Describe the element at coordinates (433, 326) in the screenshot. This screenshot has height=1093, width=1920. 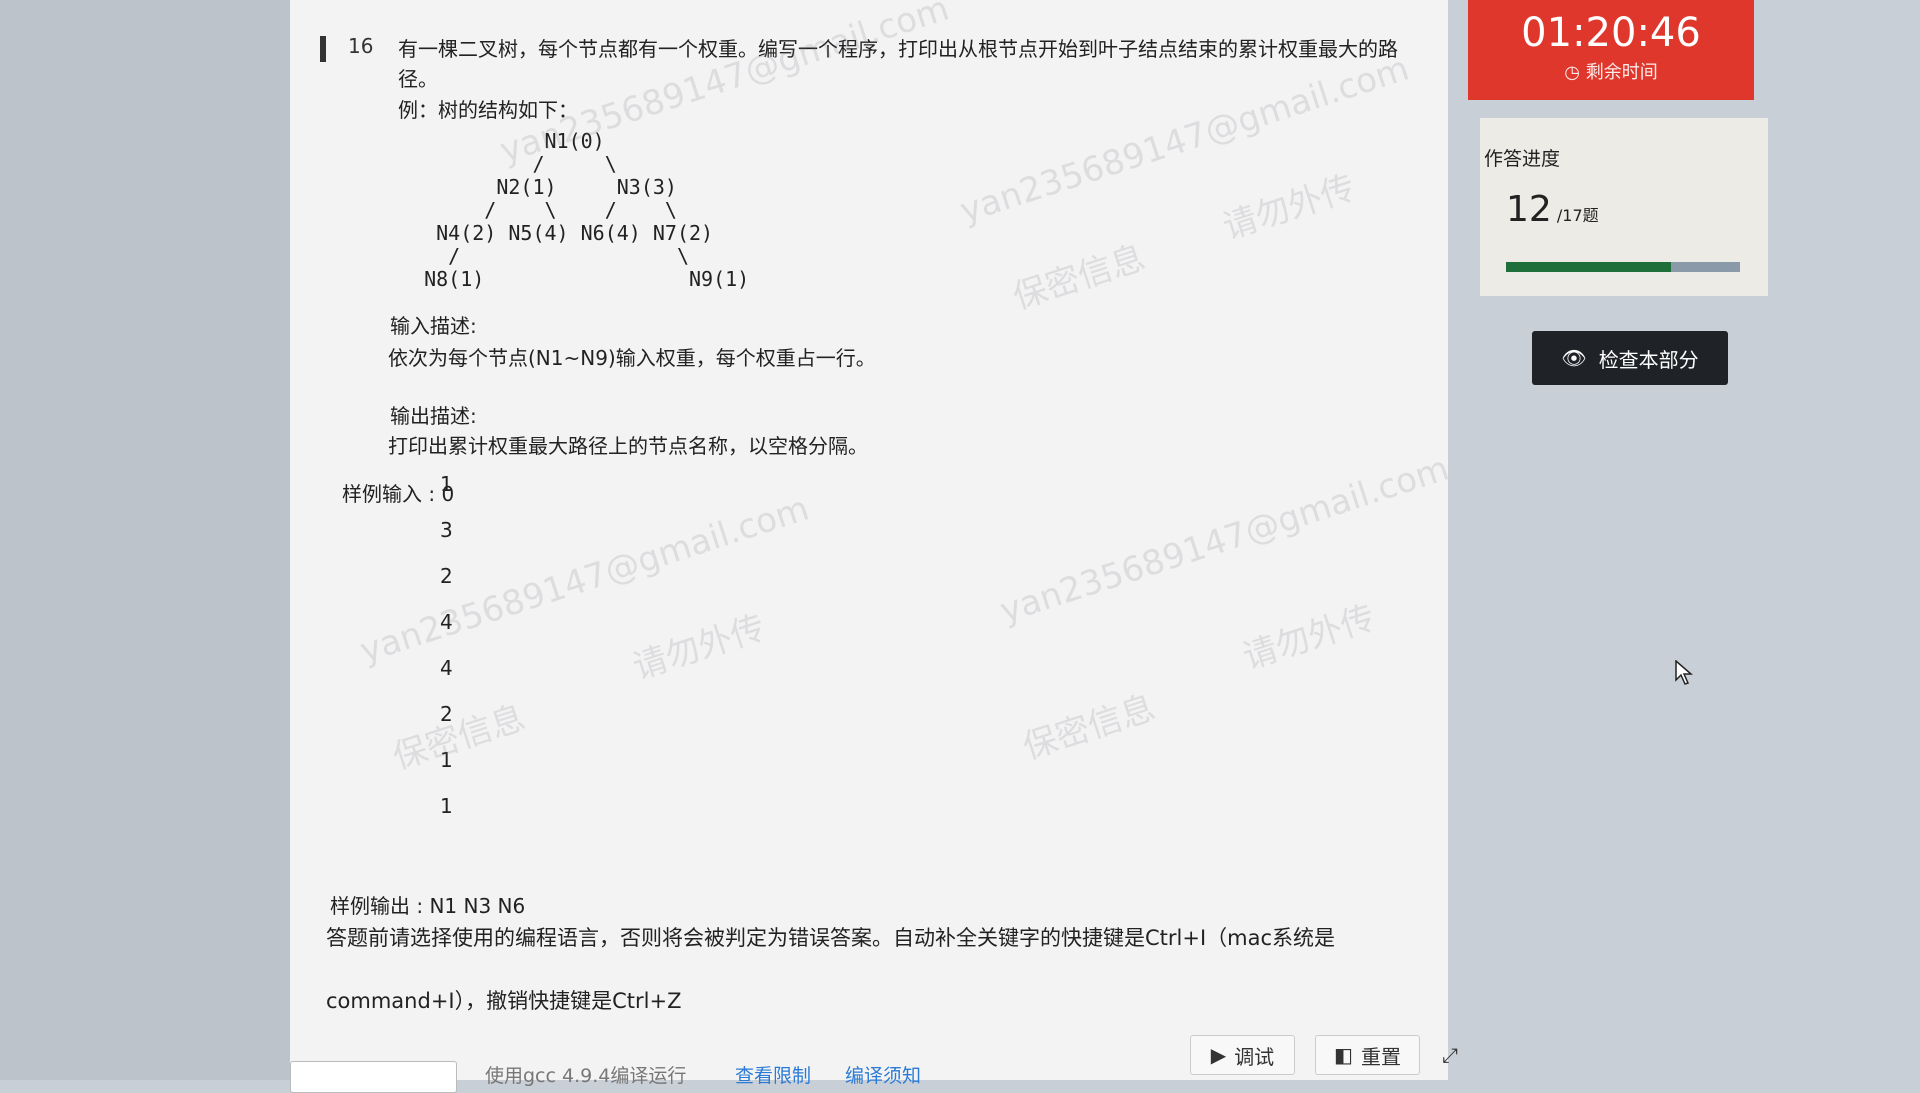
I see `input-description-title: 输入描述:` at that location.